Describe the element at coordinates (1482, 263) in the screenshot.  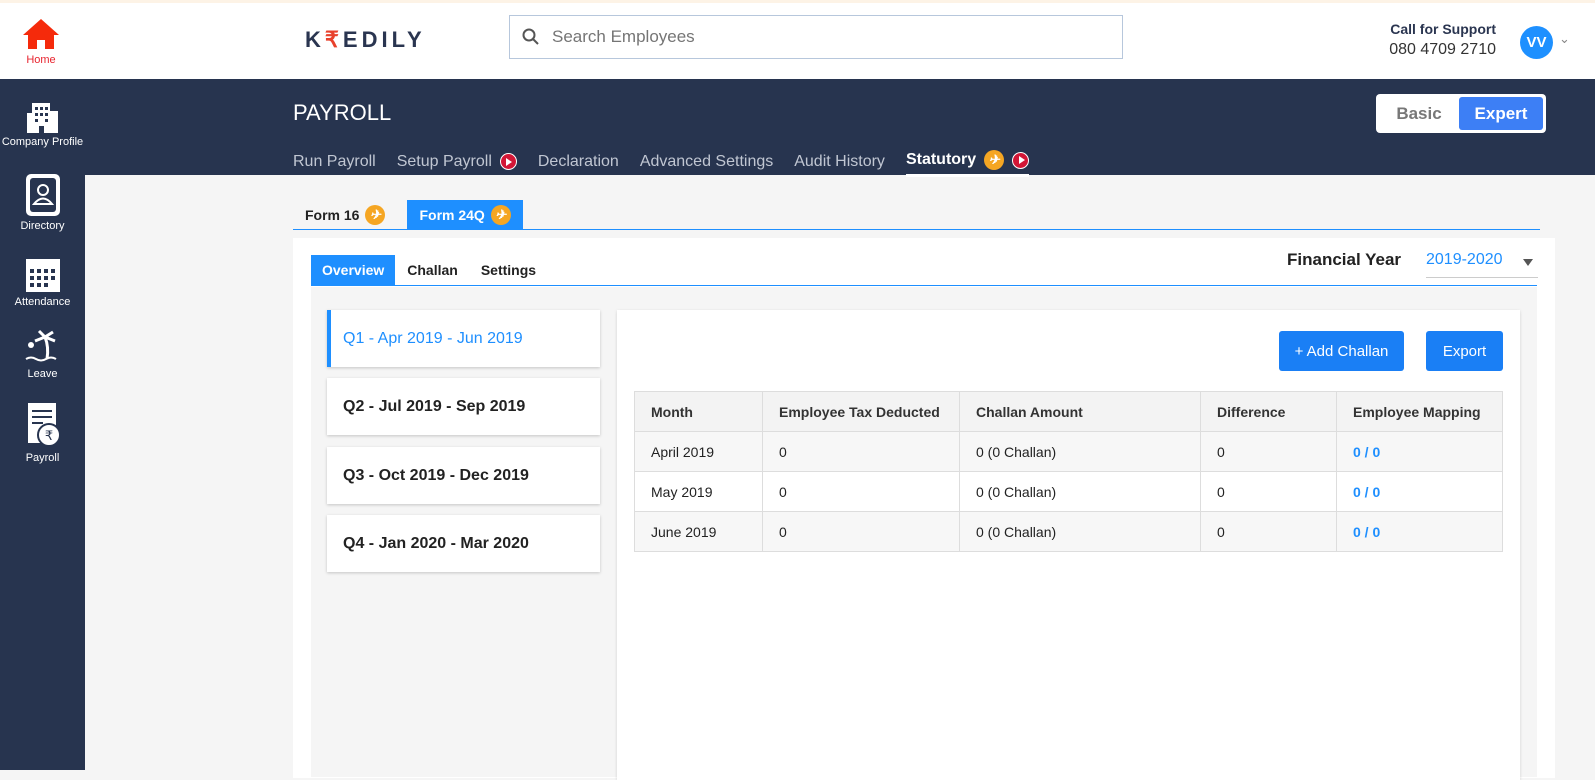
I see `financial-year-select: 2019-2020` at that location.